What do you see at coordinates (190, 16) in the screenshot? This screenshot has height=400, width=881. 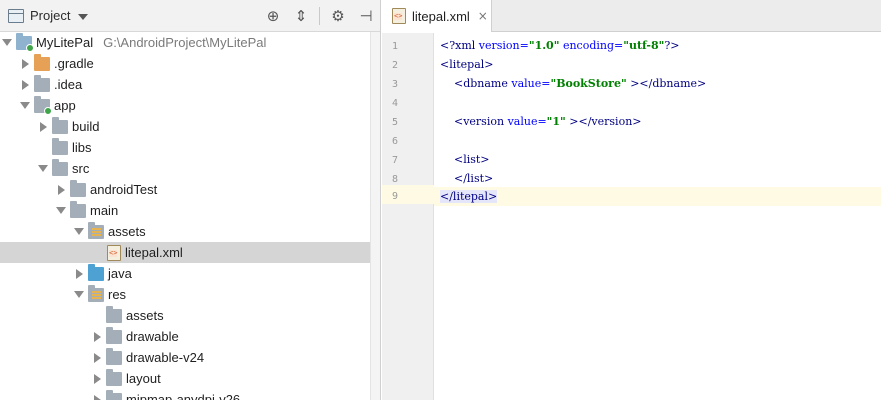 I see `project-panel-header: Project ⊕ ⇕ ⚙ ⊣` at bounding box center [190, 16].